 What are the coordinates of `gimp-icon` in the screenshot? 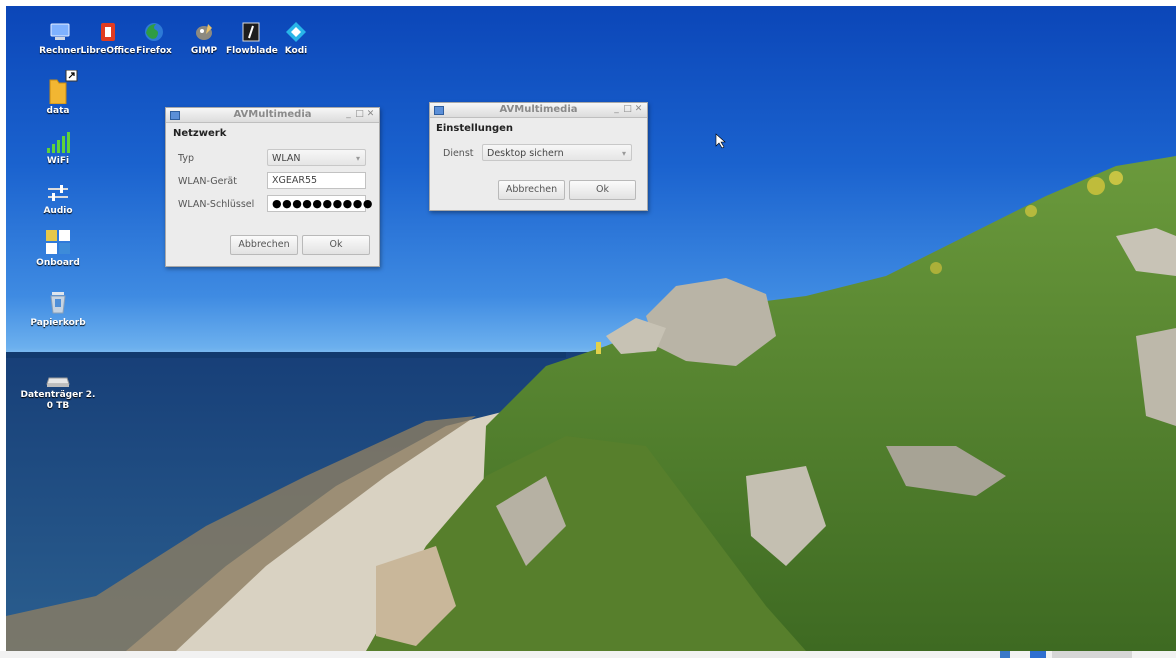 It's located at (204, 32).